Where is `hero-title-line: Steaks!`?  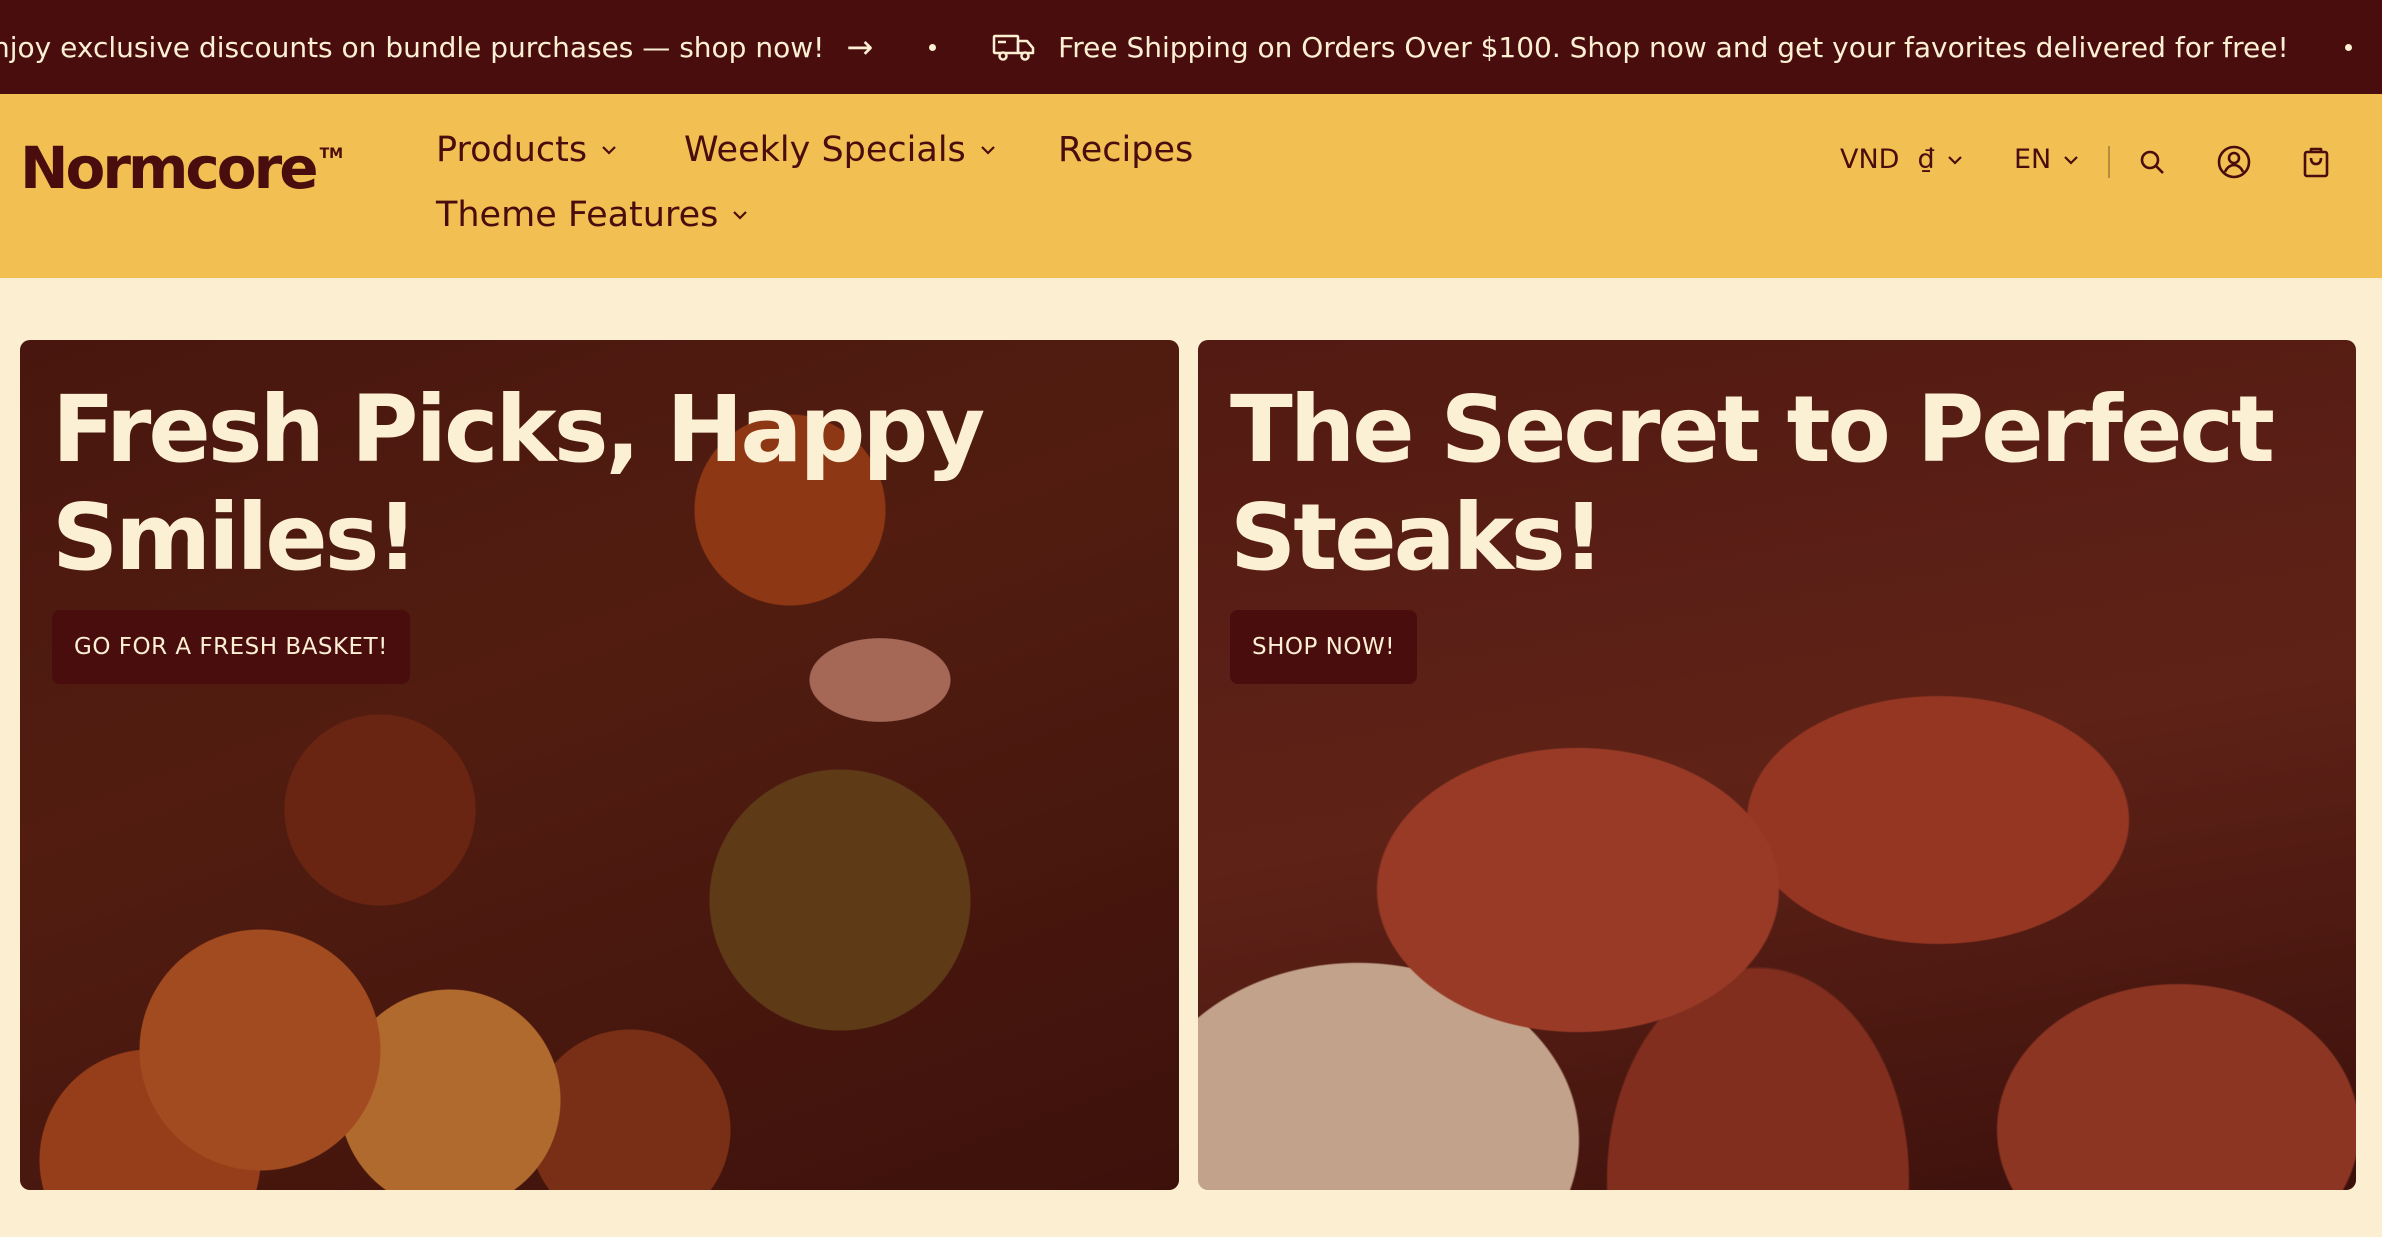
hero-title-line: Steaks! is located at coordinates (1417, 537).